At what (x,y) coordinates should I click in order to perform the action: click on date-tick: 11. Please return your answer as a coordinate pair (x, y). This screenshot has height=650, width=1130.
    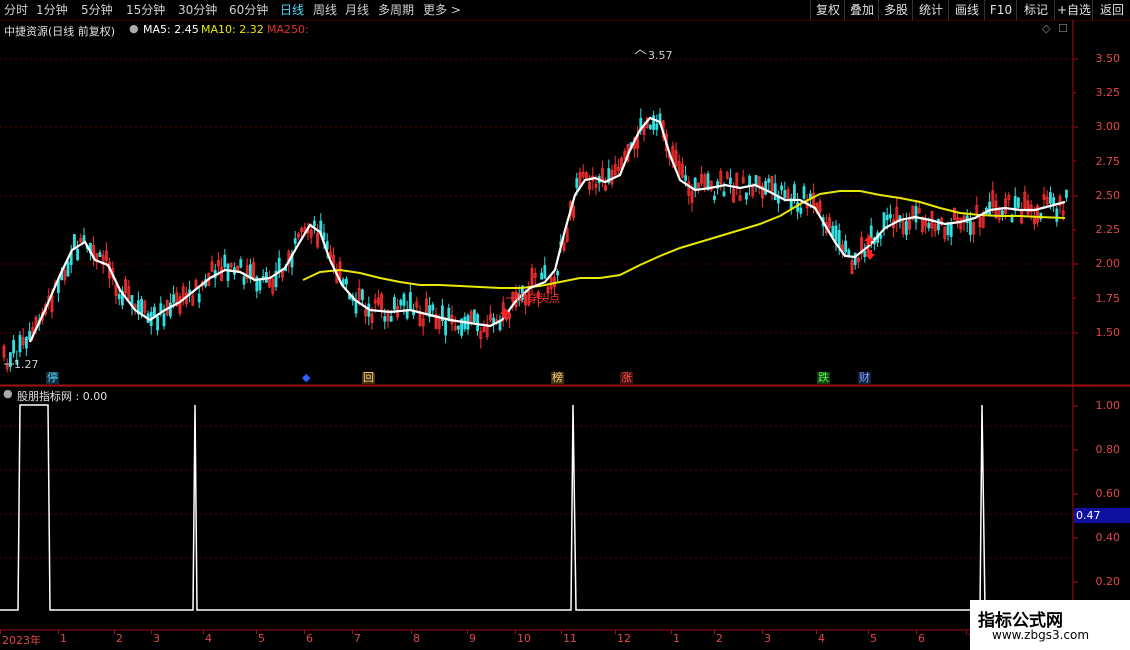
    Looking at the image, I should click on (570, 638).